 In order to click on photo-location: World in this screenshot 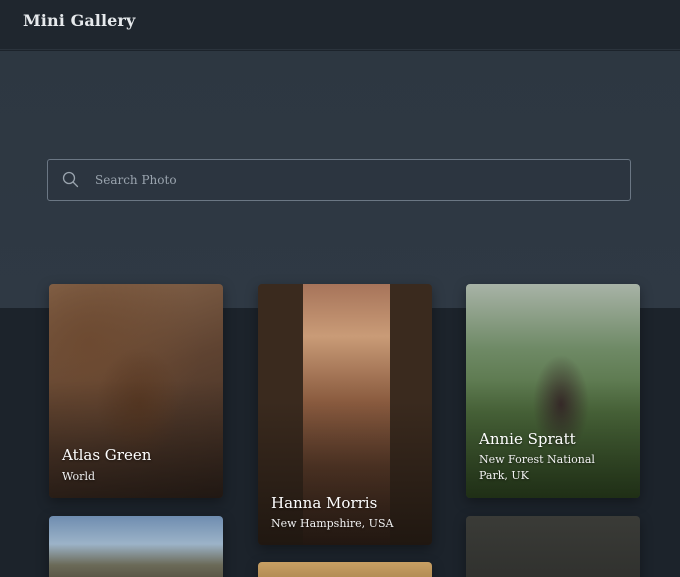, I will do `click(78, 476)`.